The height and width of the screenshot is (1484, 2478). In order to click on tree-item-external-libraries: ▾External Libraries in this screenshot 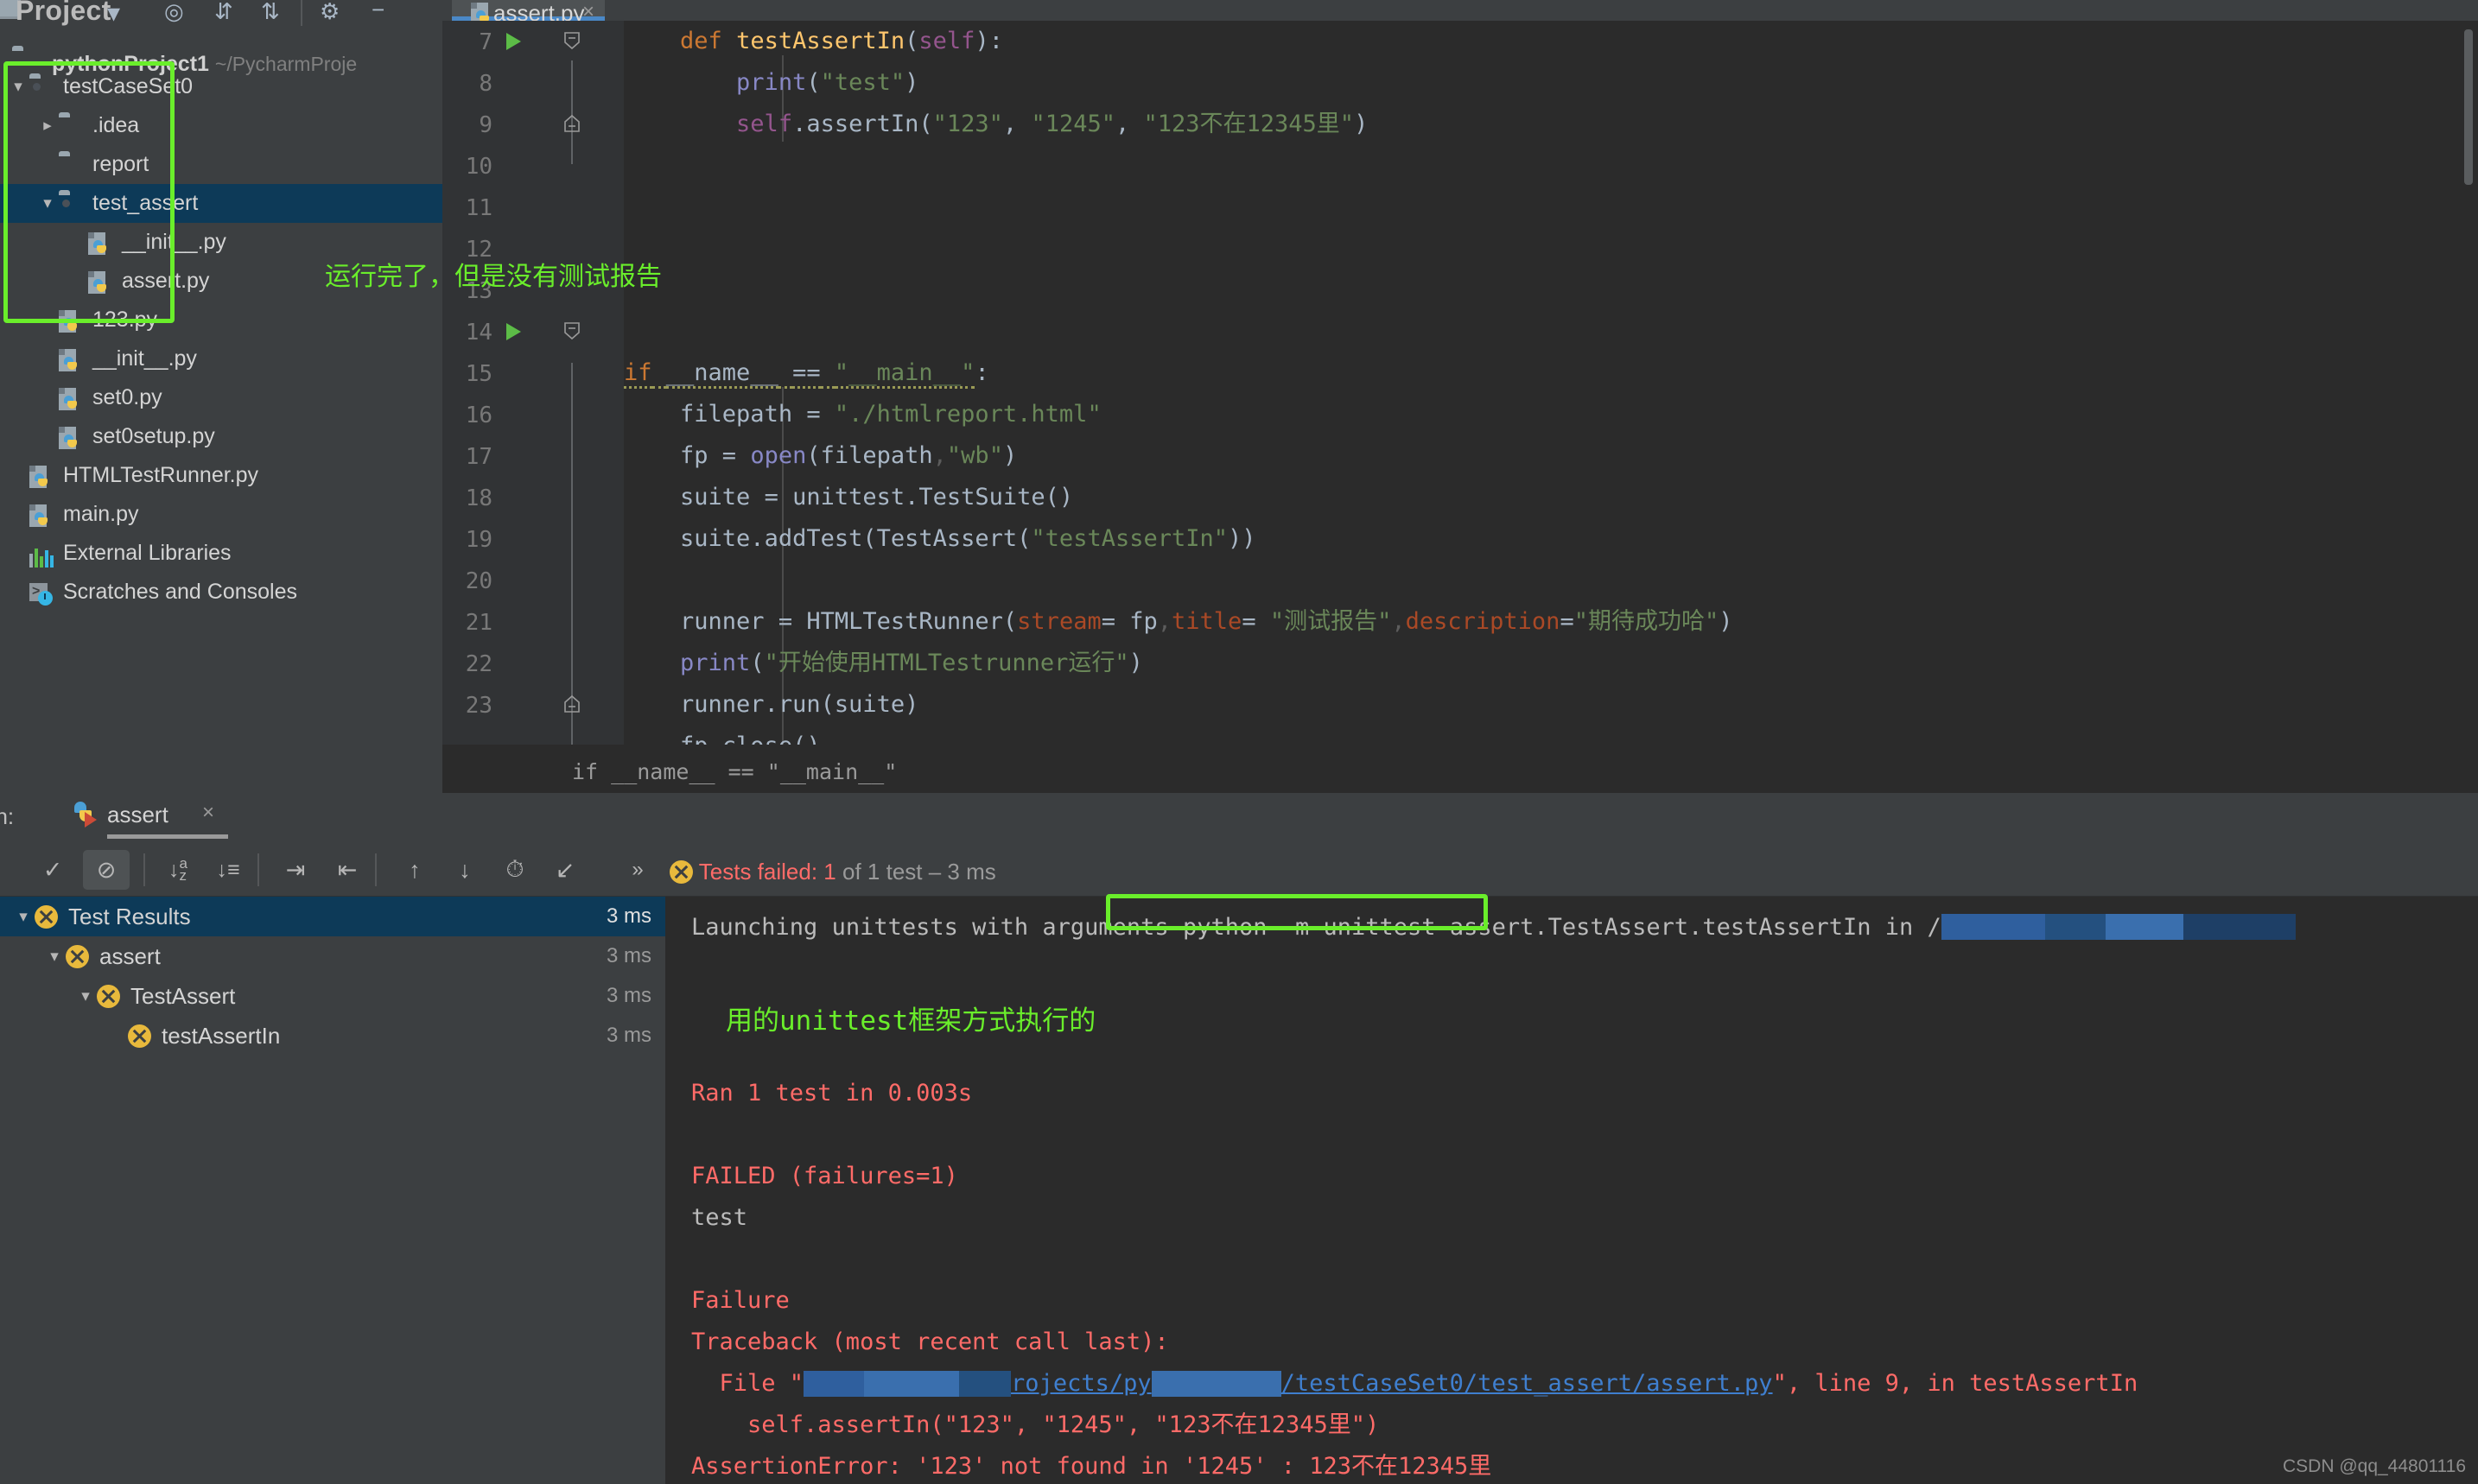, I will do `click(221, 553)`.